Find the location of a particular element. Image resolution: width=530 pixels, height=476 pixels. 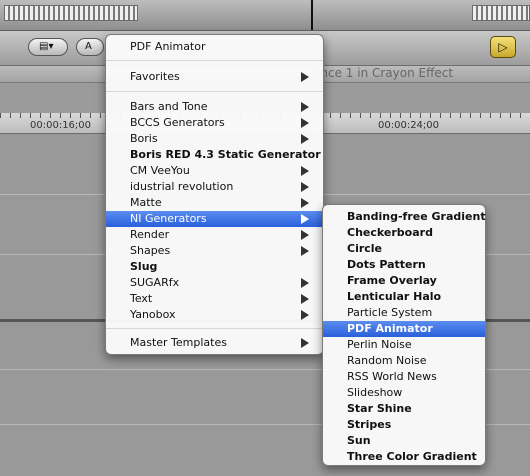

menu-item-boris: Boris is located at coordinates (214, 139).